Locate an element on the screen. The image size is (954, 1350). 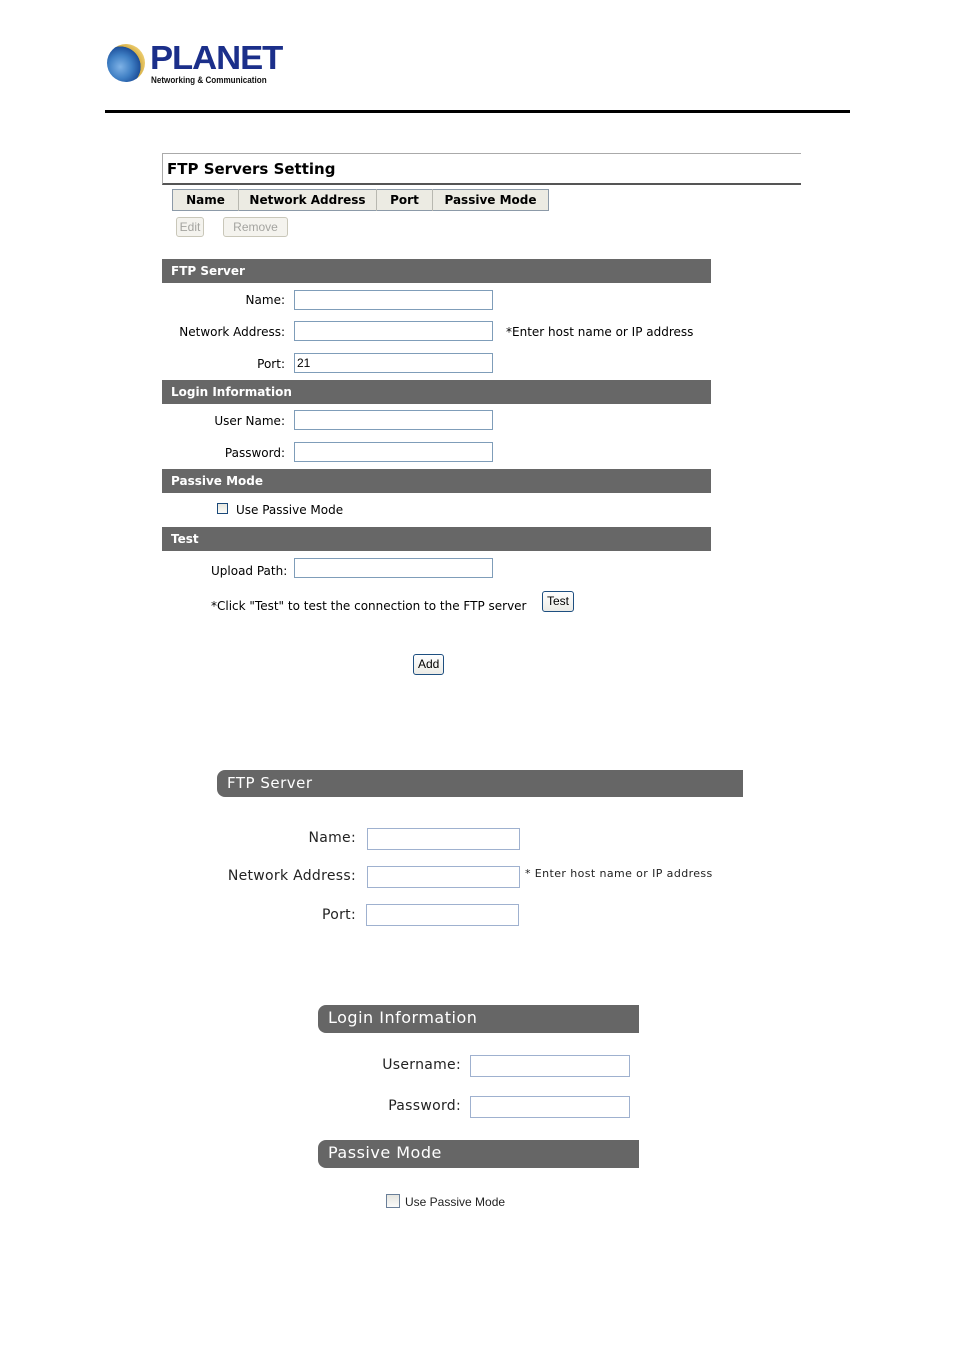
column-header-name: Name is located at coordinates (205, 200).